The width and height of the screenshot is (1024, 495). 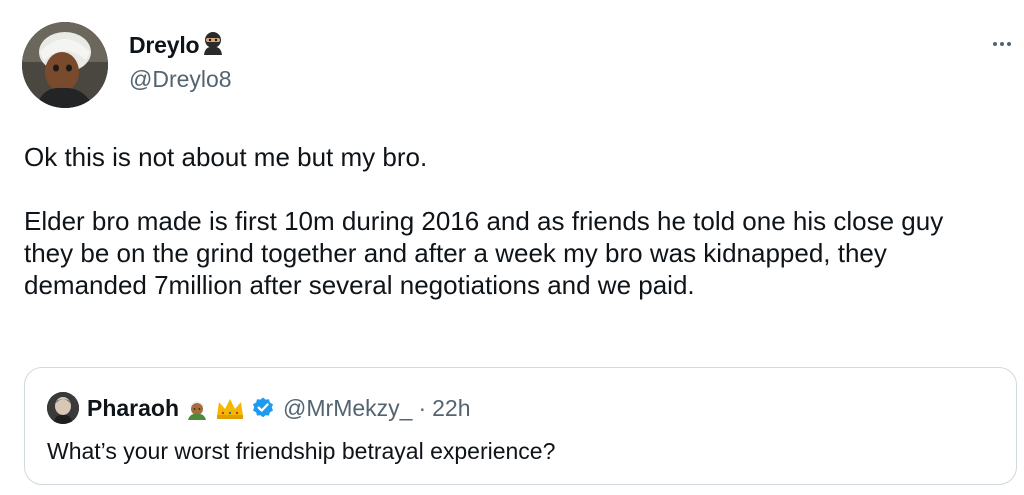 I want to click on man-with-turban-emoji-icon, so click(x=197, y=408).